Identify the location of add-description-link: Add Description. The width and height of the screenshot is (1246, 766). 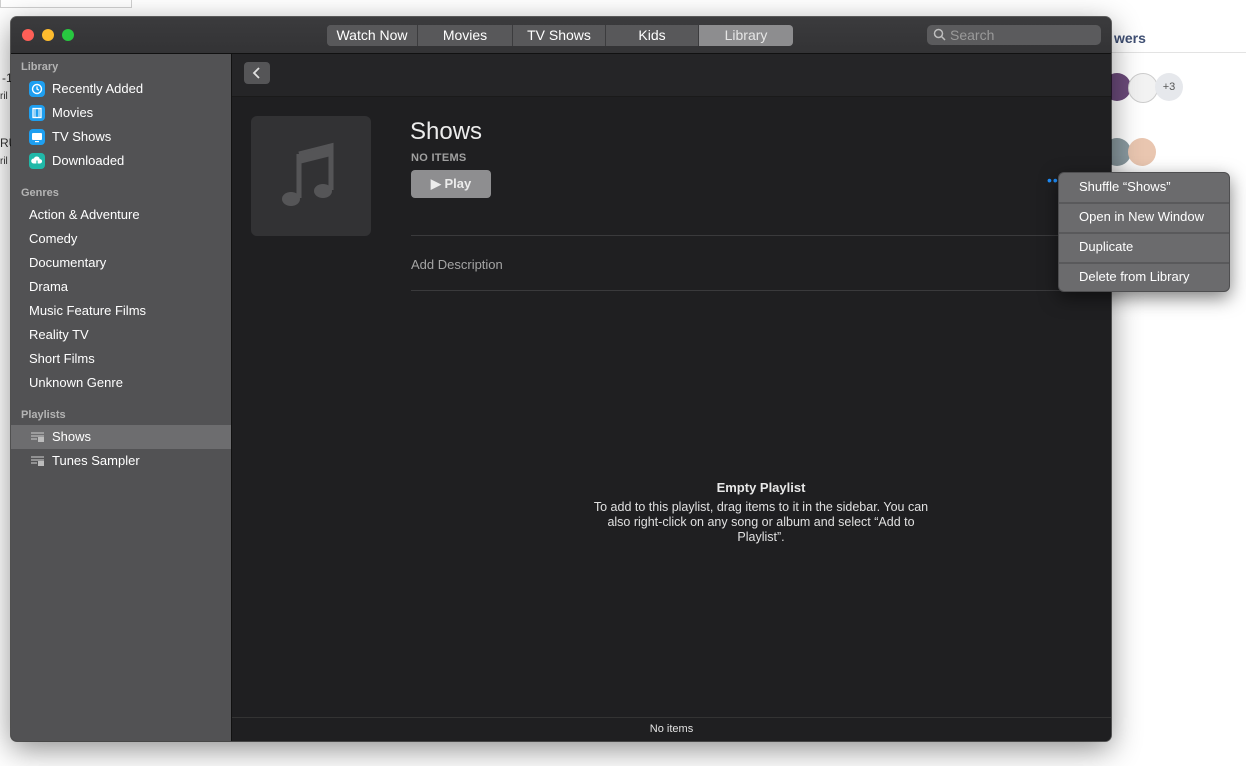
(457, 264).